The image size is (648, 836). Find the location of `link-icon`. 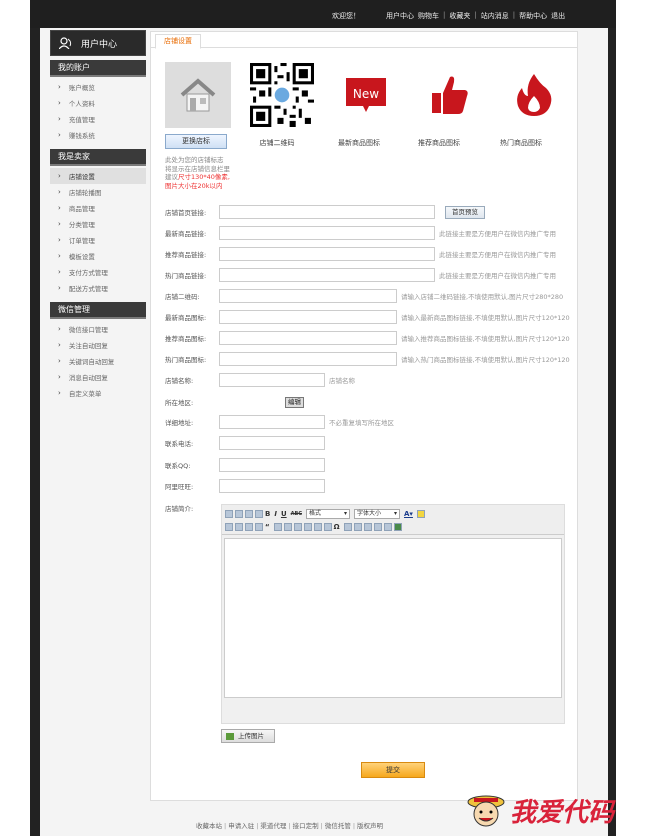

link-icon is located at coordinates (317, 526).